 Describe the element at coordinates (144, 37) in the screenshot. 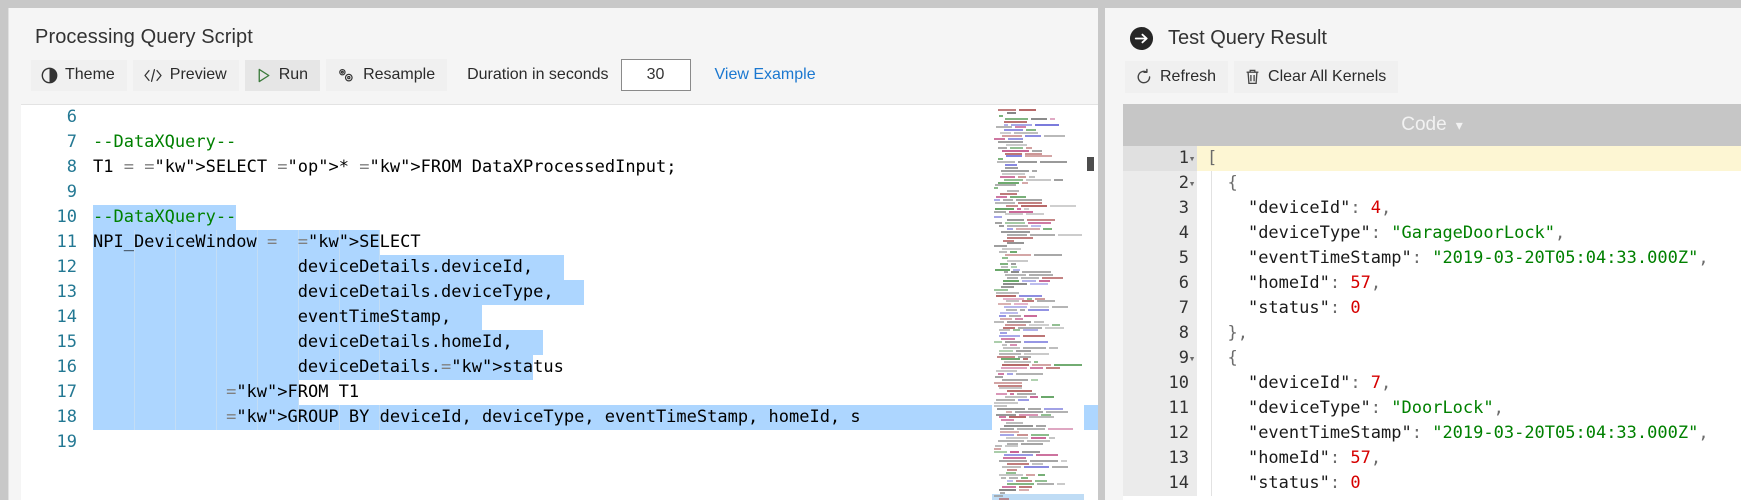

I see `page-title: Processing Query Script` at that location.